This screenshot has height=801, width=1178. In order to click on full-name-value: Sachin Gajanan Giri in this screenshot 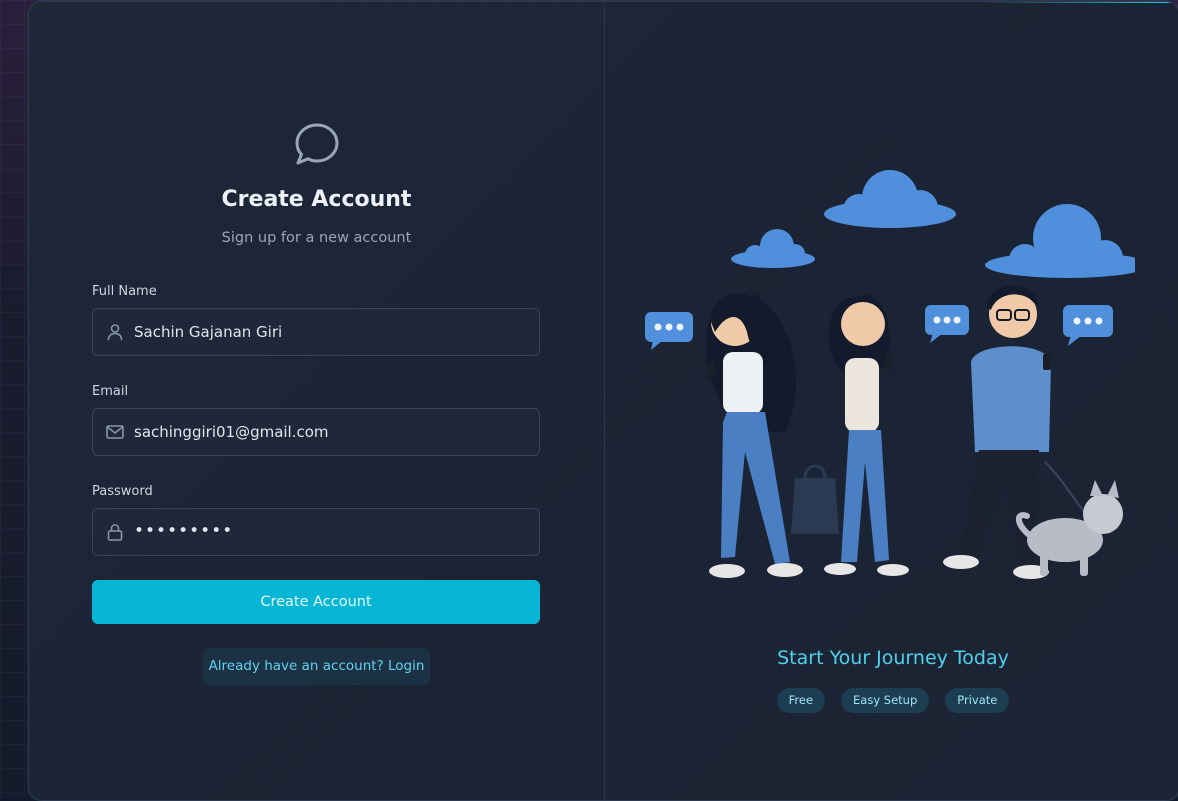, I will do `click(208, 332)`.